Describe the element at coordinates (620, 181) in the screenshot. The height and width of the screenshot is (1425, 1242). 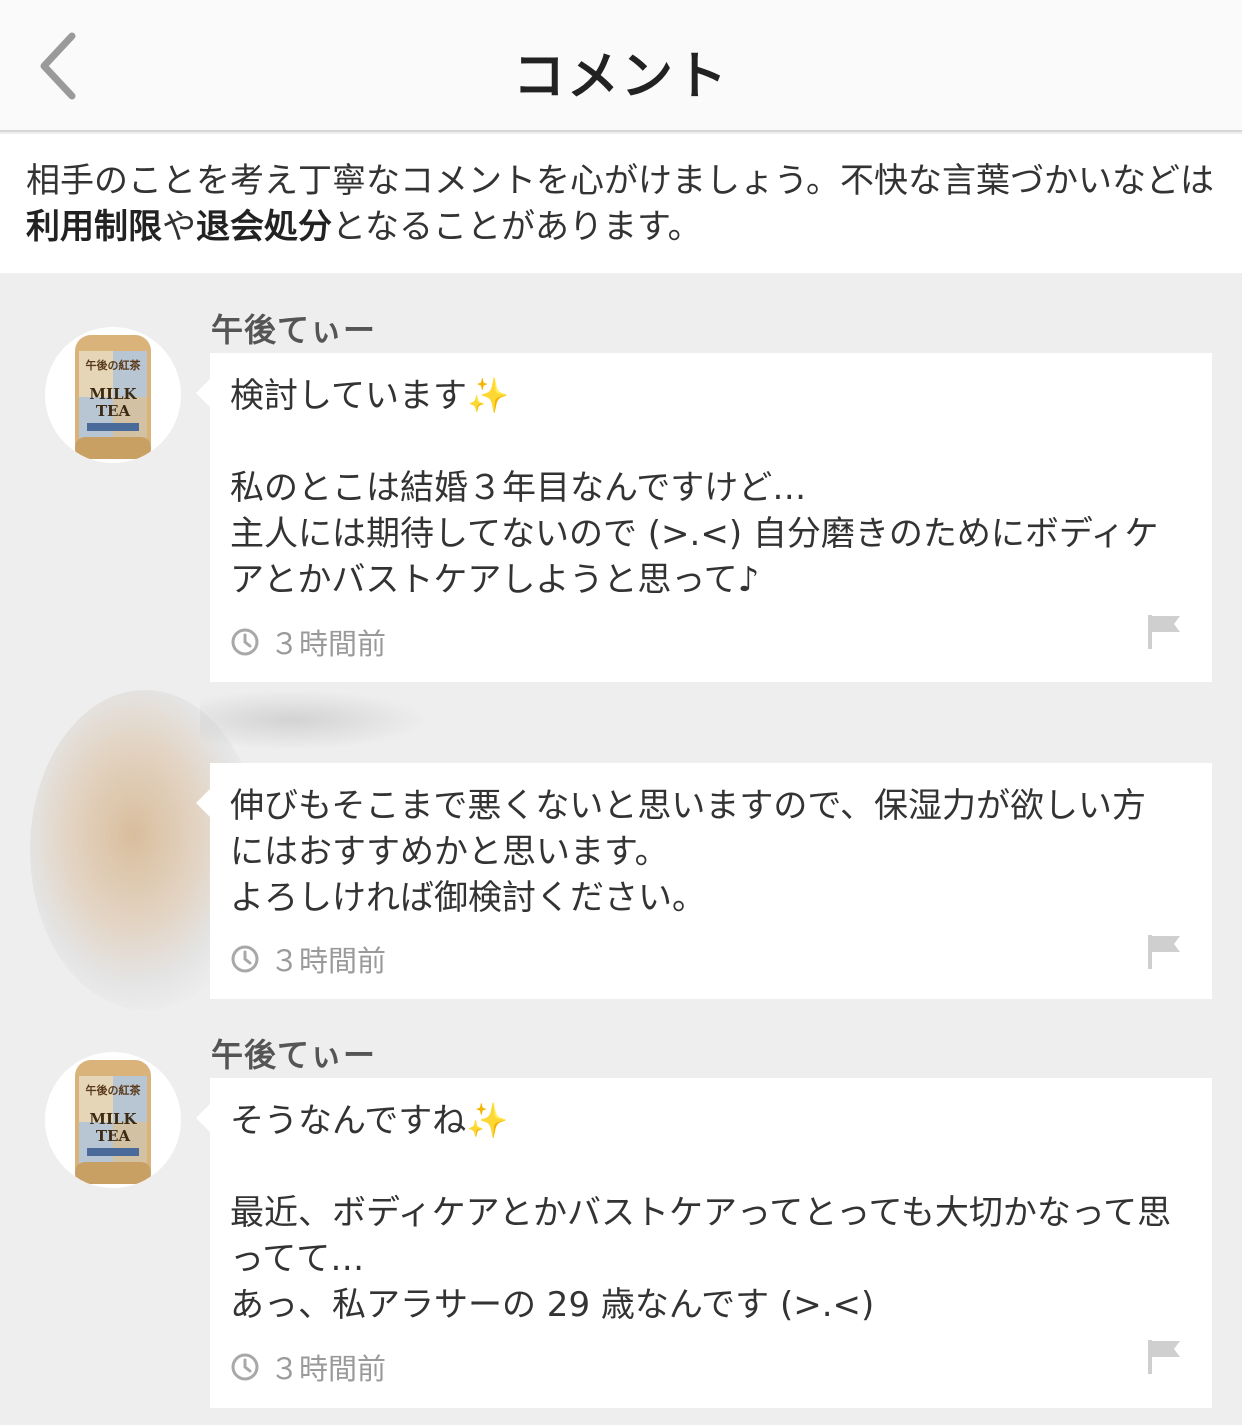
I see `notice-text: 相手のことを考え丁寧なコメントを心がけましょう。不快な言葉づかいなどは` at that location.